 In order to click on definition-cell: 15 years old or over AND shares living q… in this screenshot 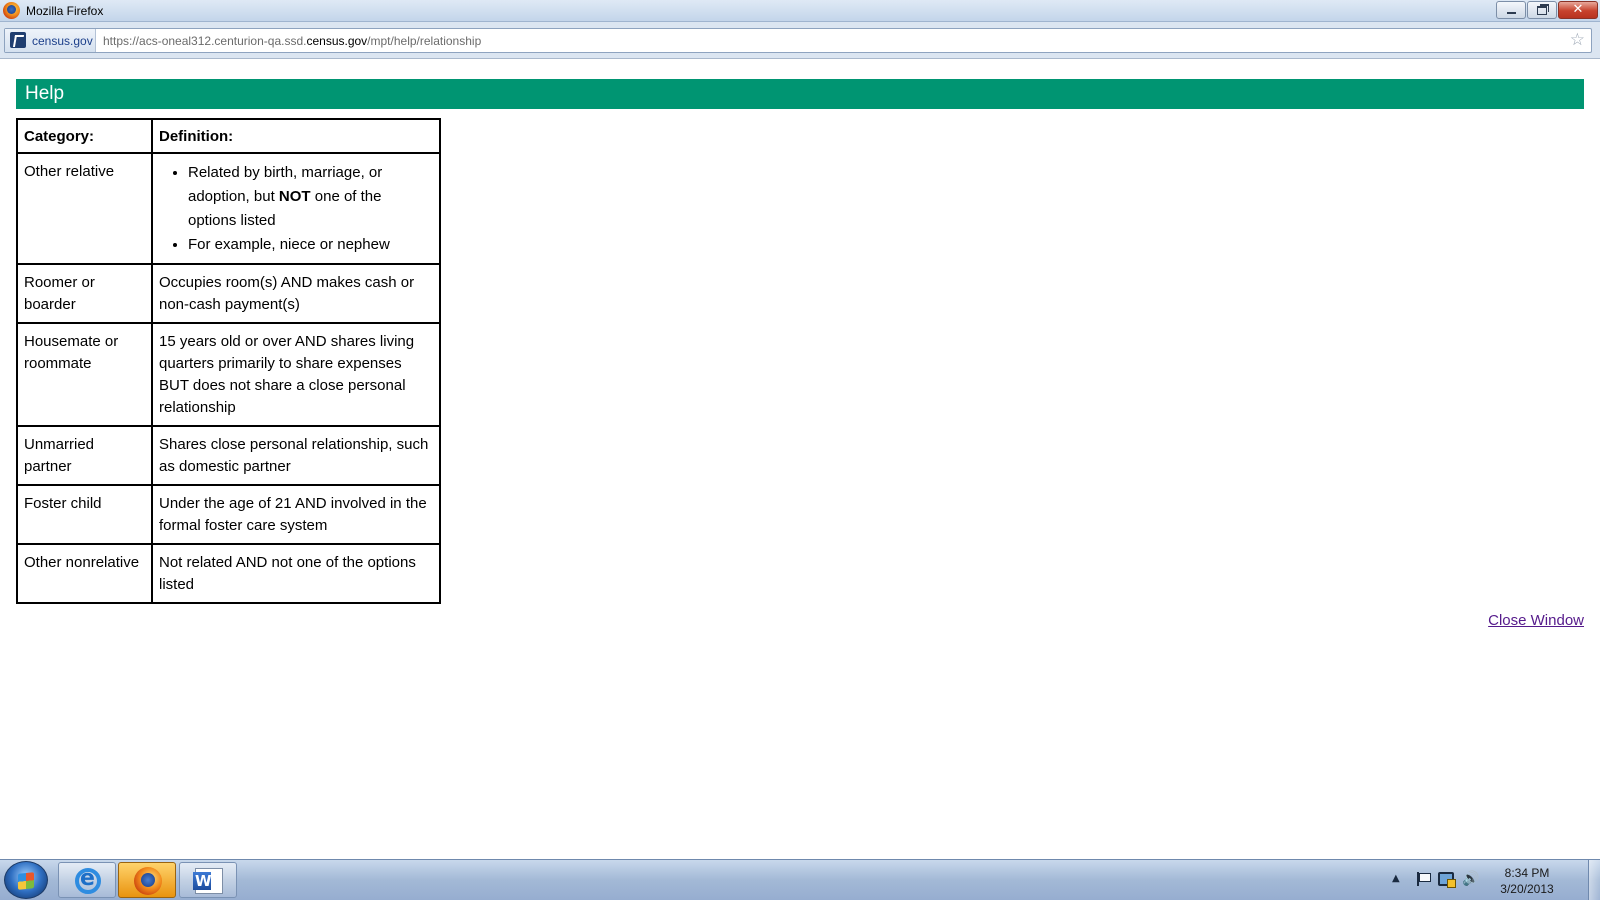, I will do `click(296, 374)`.